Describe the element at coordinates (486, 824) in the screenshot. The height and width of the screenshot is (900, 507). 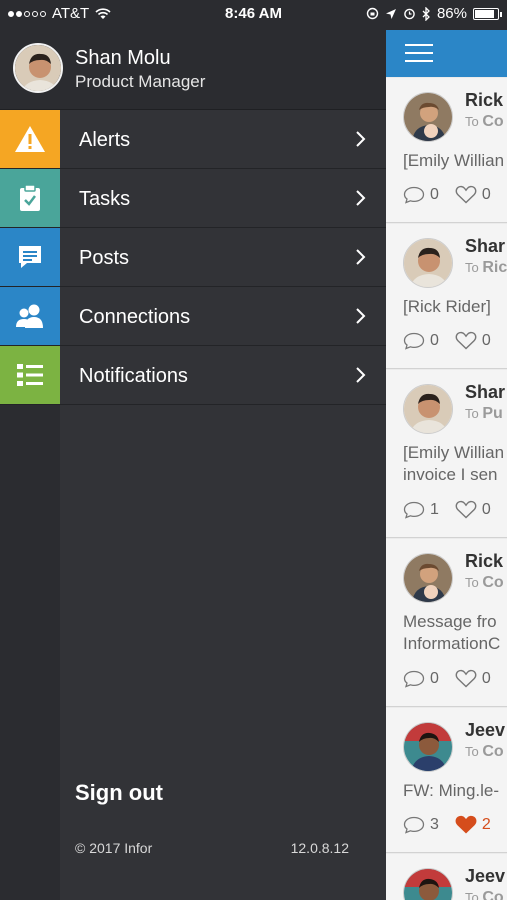
I see `like-count: 2` at that location.